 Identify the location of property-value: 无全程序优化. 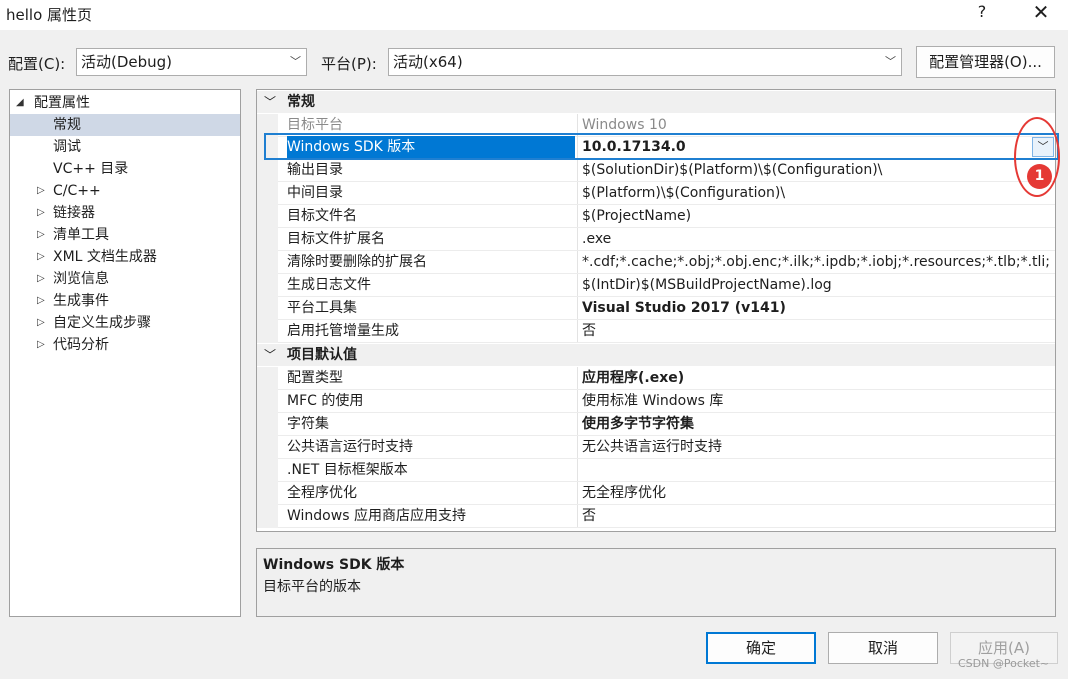
(624, 493).